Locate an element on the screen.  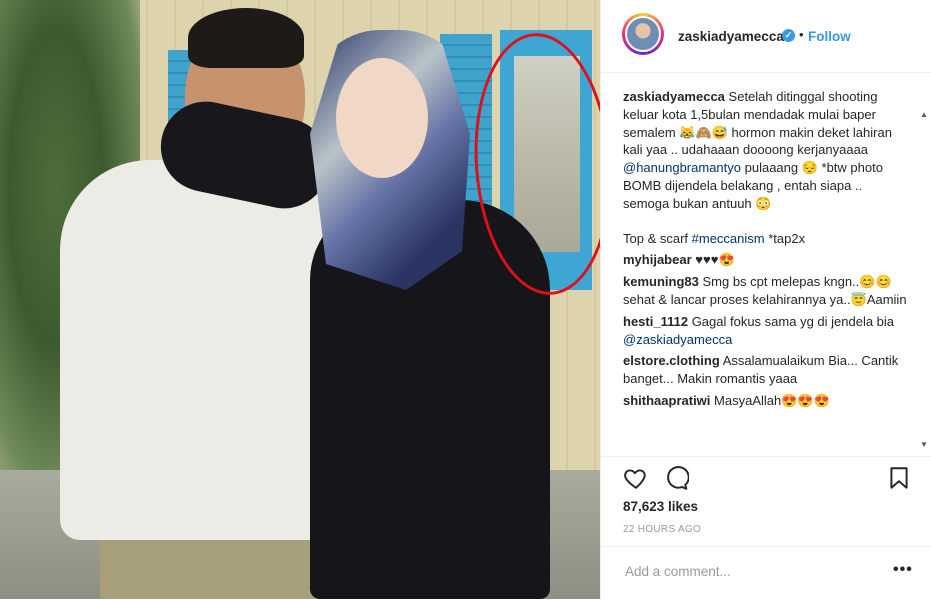
add-comment-bar: ••• is located at coordinates (766, 573).